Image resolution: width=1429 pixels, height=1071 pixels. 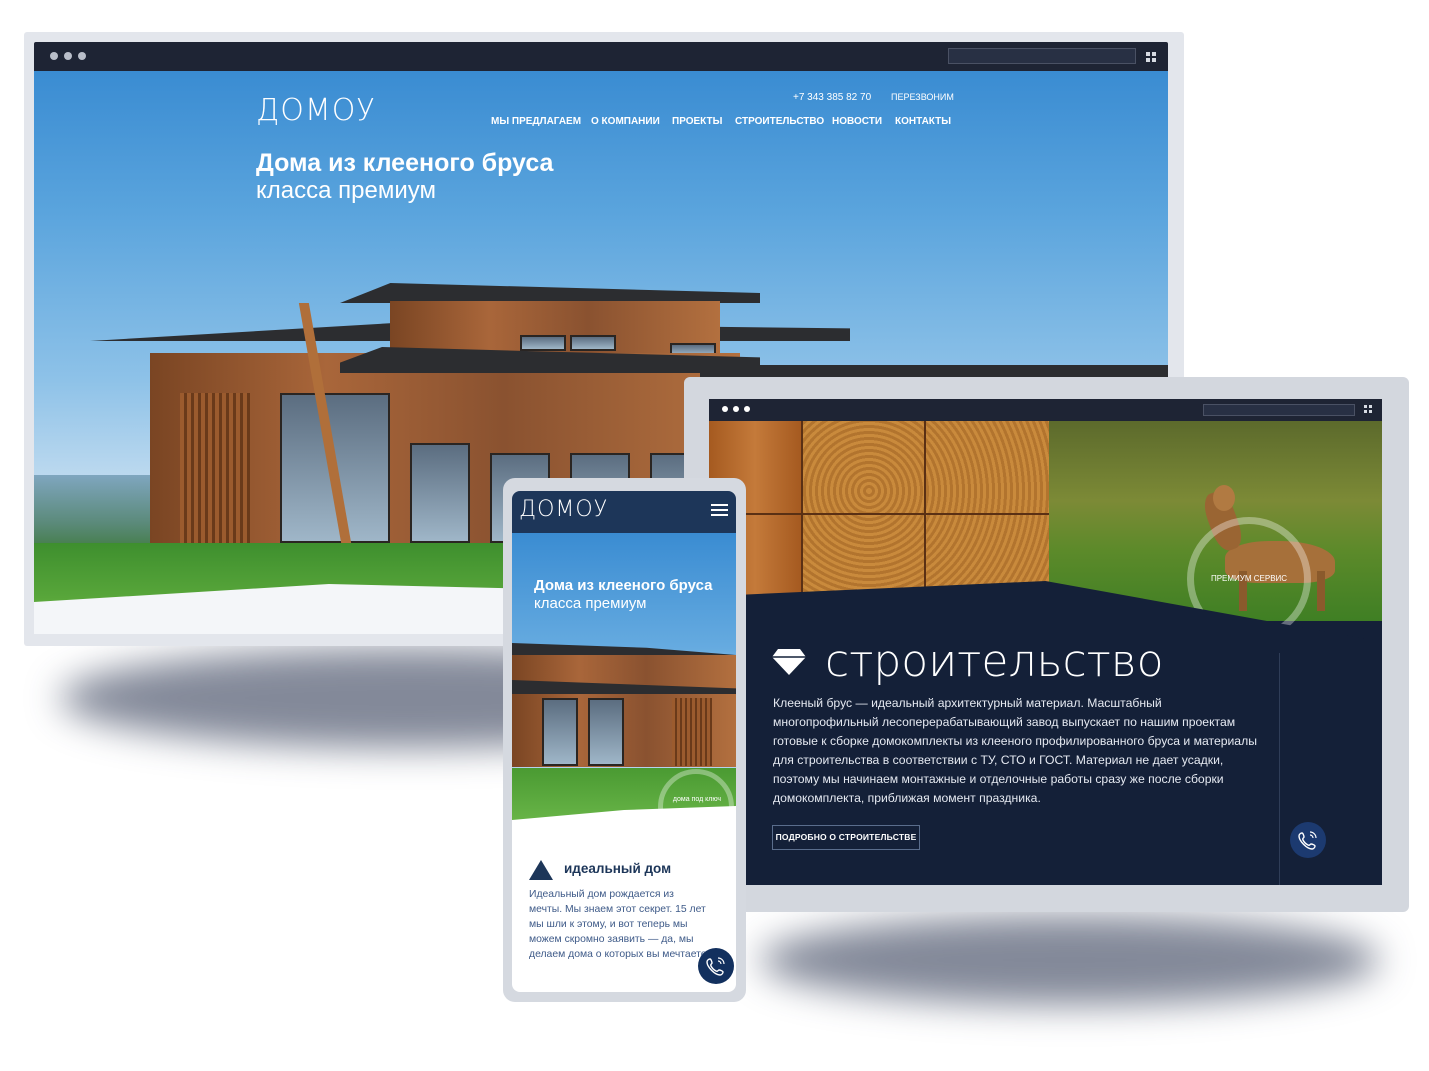 I want to click on mobile-logo: ДОМОУ, so click(x=563, y=509).